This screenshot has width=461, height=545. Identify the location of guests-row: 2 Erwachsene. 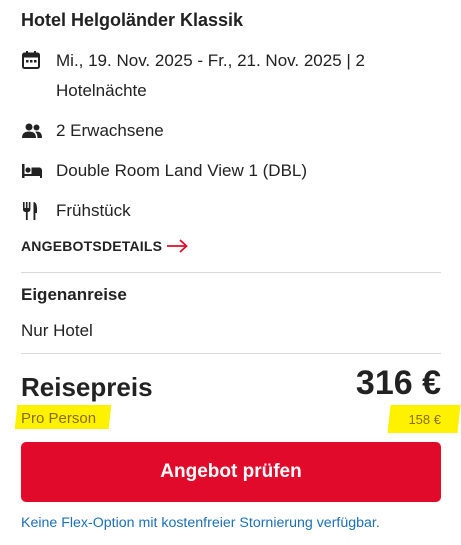
(92, 131).